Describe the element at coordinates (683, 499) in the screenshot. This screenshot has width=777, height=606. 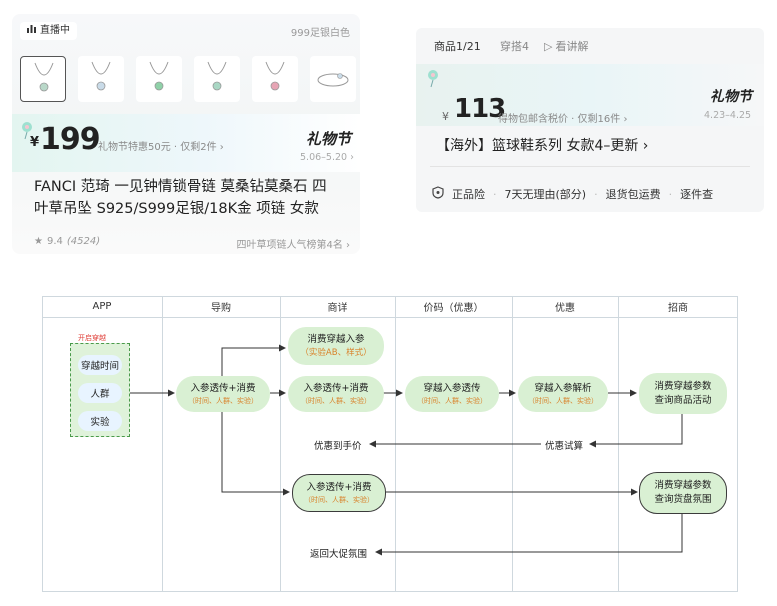
I see `node-label: 查询货盘氛围` at that location.